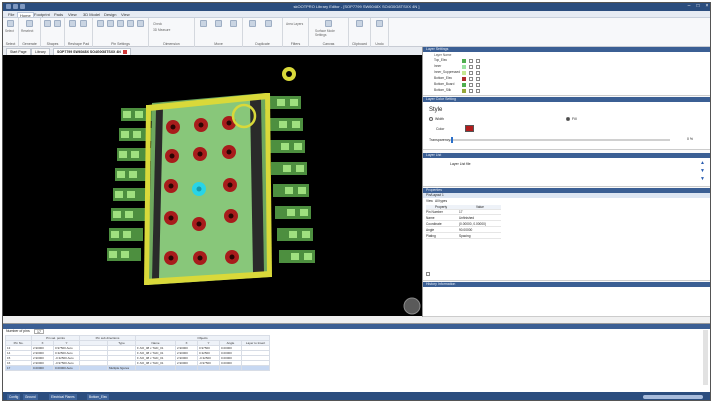  I want to click on layer-row-top-elec: Top_Elec, so click(456, 60).